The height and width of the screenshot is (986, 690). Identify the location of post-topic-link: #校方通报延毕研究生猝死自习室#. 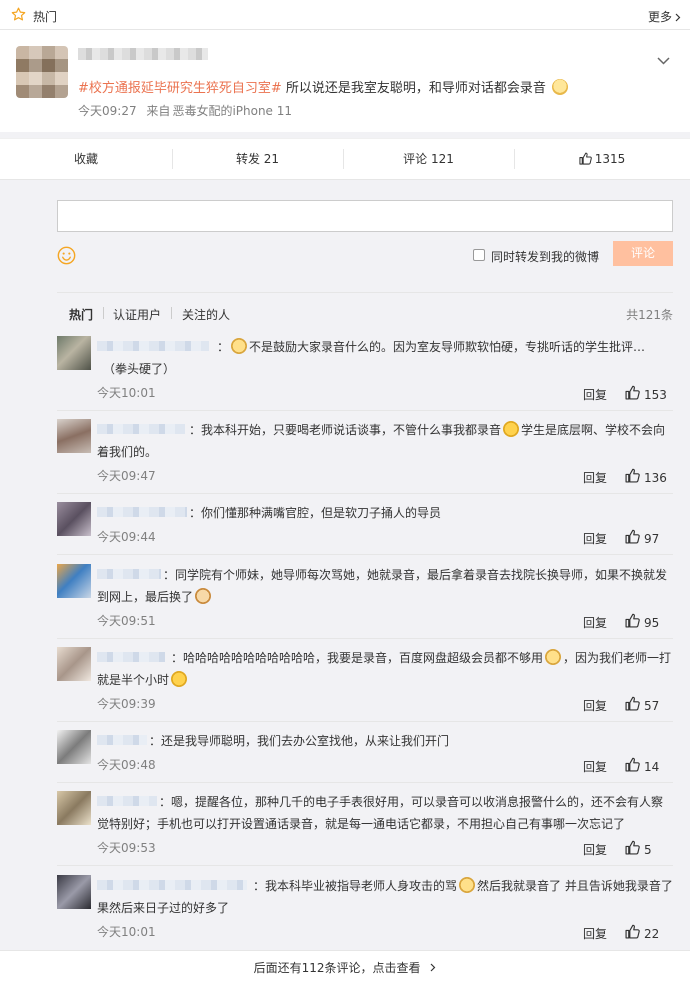
(180, 88).